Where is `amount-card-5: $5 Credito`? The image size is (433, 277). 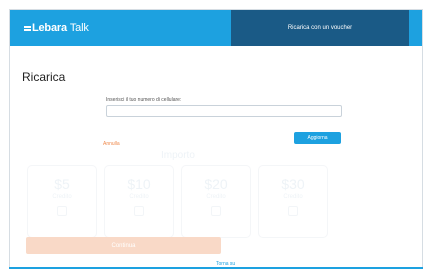 amount-card-5: $5 Credito is located at coordinates (62, 201).